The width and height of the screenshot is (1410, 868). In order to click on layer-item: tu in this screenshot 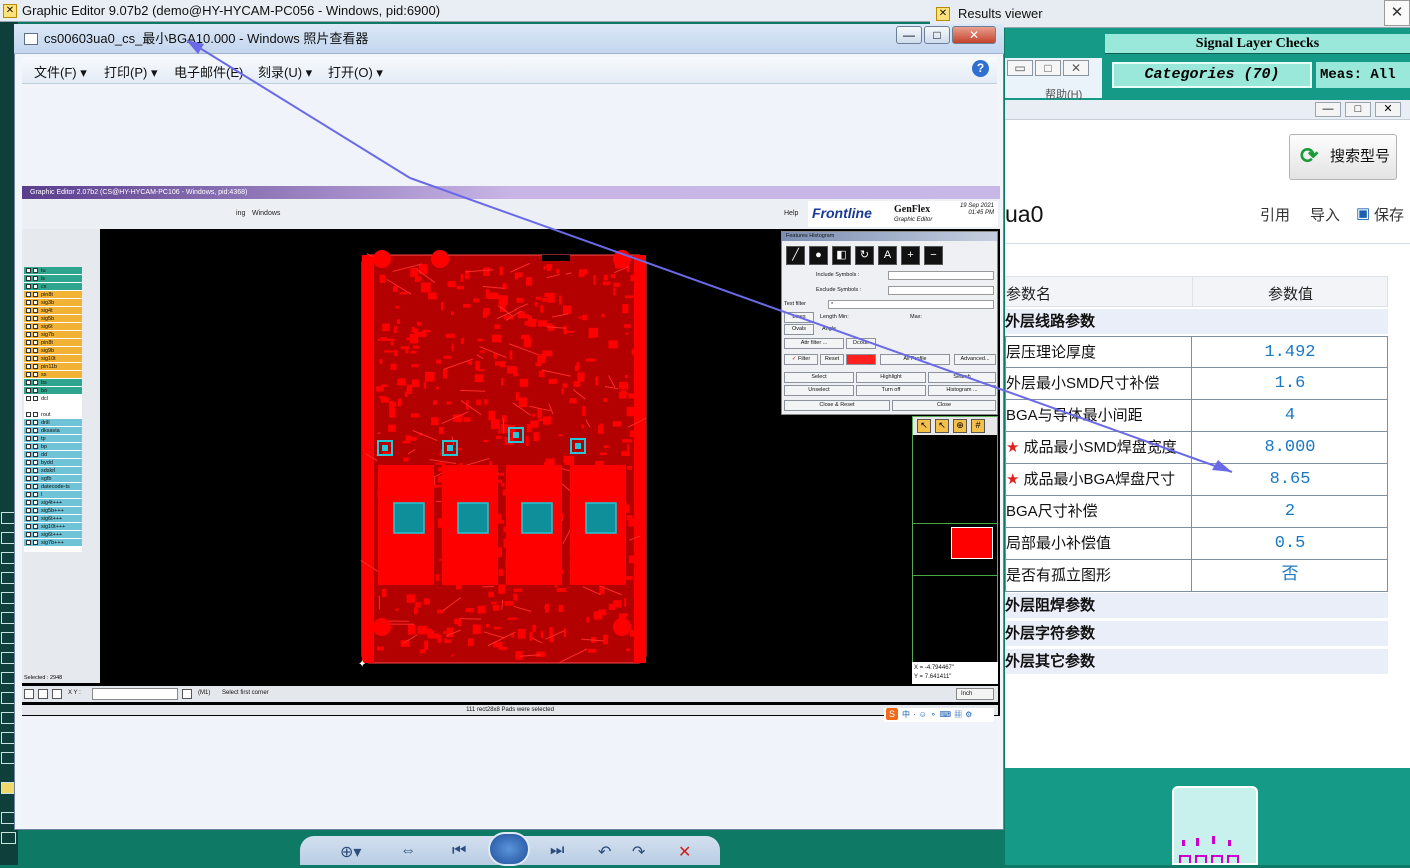, I will do `click(53, 271)`.